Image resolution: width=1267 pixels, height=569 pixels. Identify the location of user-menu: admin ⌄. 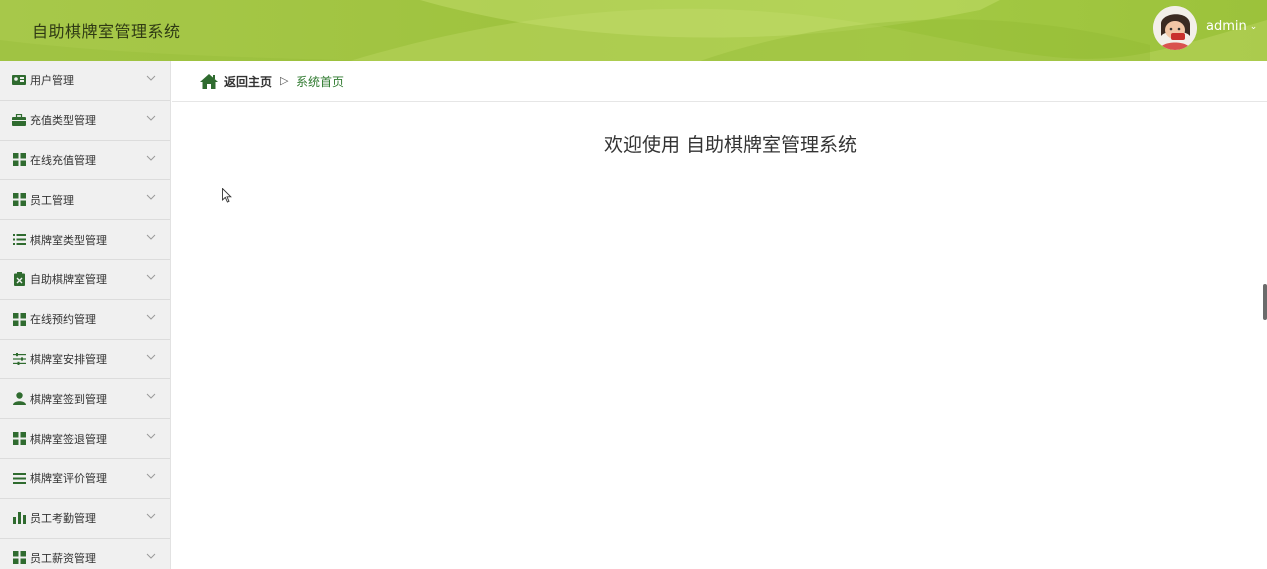
(1231, 26).